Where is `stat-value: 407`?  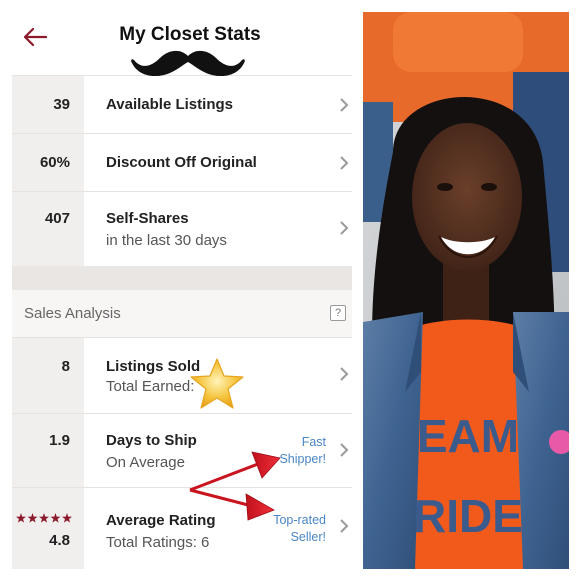 stat-value: 407 is located at coordinates (57, 218).